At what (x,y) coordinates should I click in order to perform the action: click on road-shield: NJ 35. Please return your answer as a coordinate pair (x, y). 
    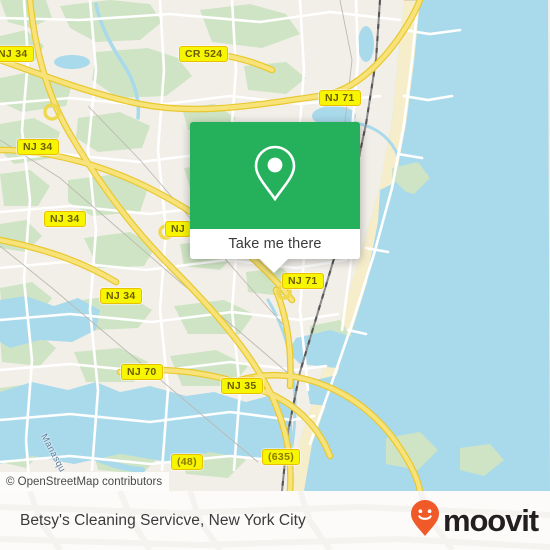
    Looking at the image, I should click on (242, 386).